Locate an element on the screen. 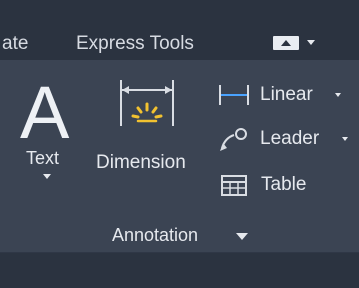 The height and width of the screenshot is (288, 359). leader-dropdown-icon is located at coordinates (345, 139).